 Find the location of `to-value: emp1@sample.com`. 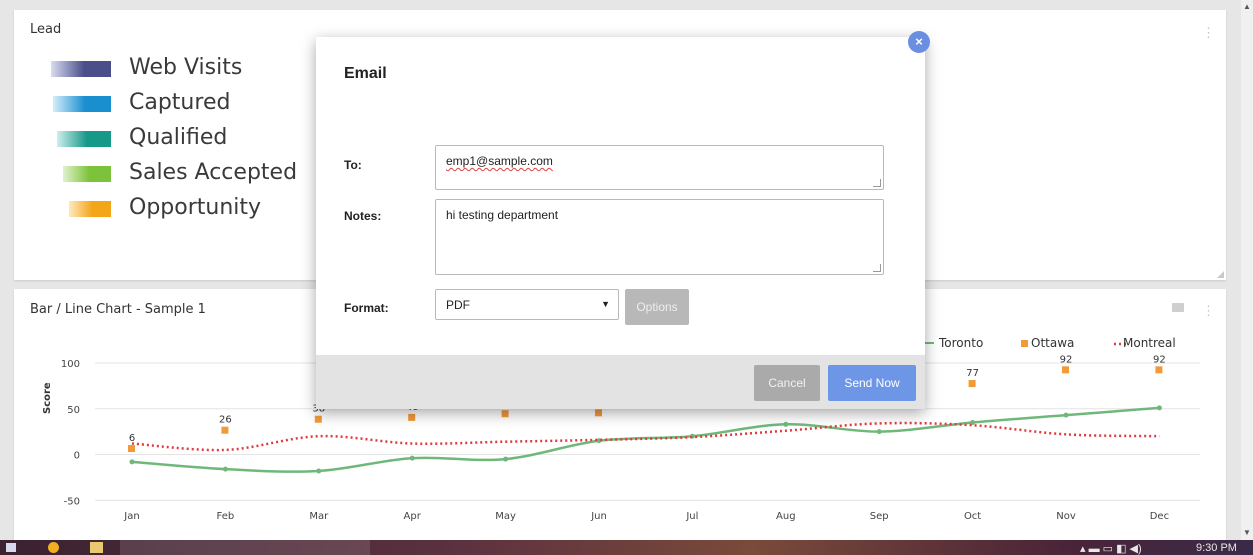

to-value: emp1@sample.com is located at coordinates (499, 161).